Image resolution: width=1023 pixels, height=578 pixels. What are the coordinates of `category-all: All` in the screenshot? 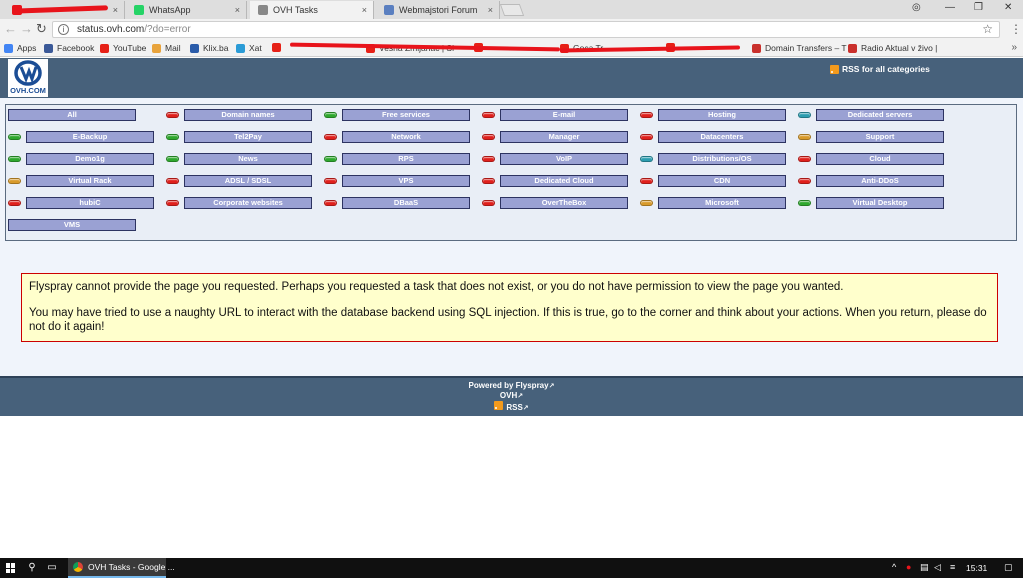 It's located at (72, 115).